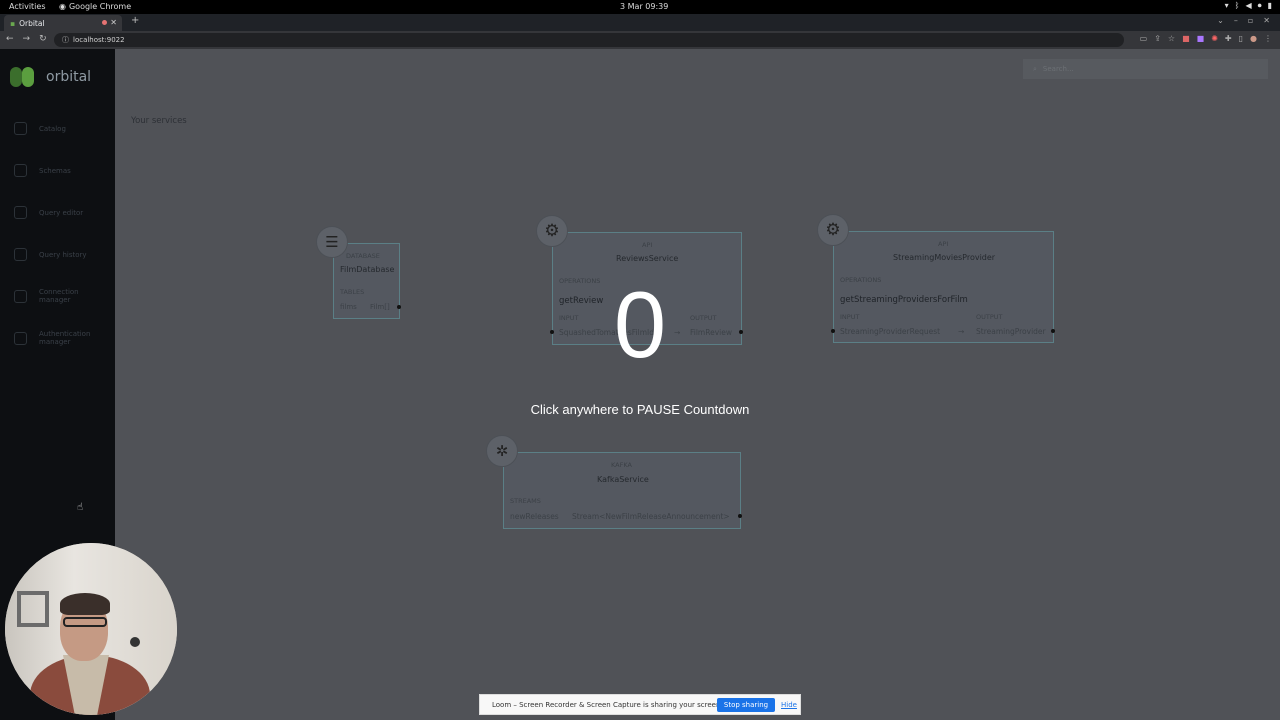  What do you see at coordinates (1157, 38) in the screenshot?
I see `share-icon: ⇪` at bounding box center [1157, 38].